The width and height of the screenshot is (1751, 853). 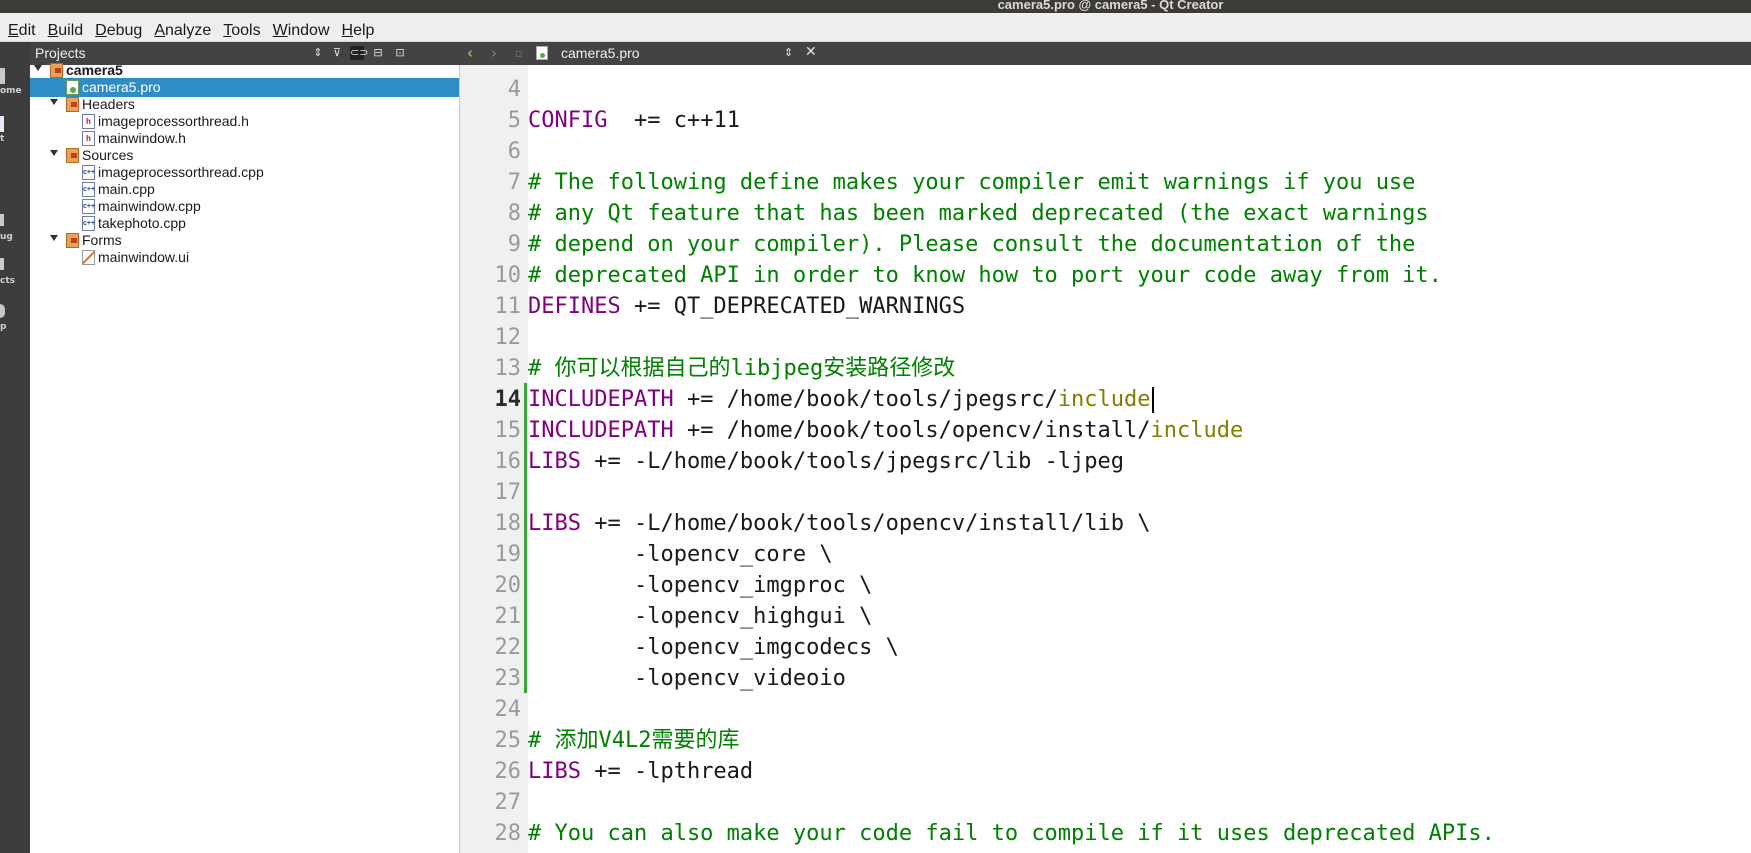 I want to click on link-editor-icon: ⊂⊃, so click(x=359, y=53).